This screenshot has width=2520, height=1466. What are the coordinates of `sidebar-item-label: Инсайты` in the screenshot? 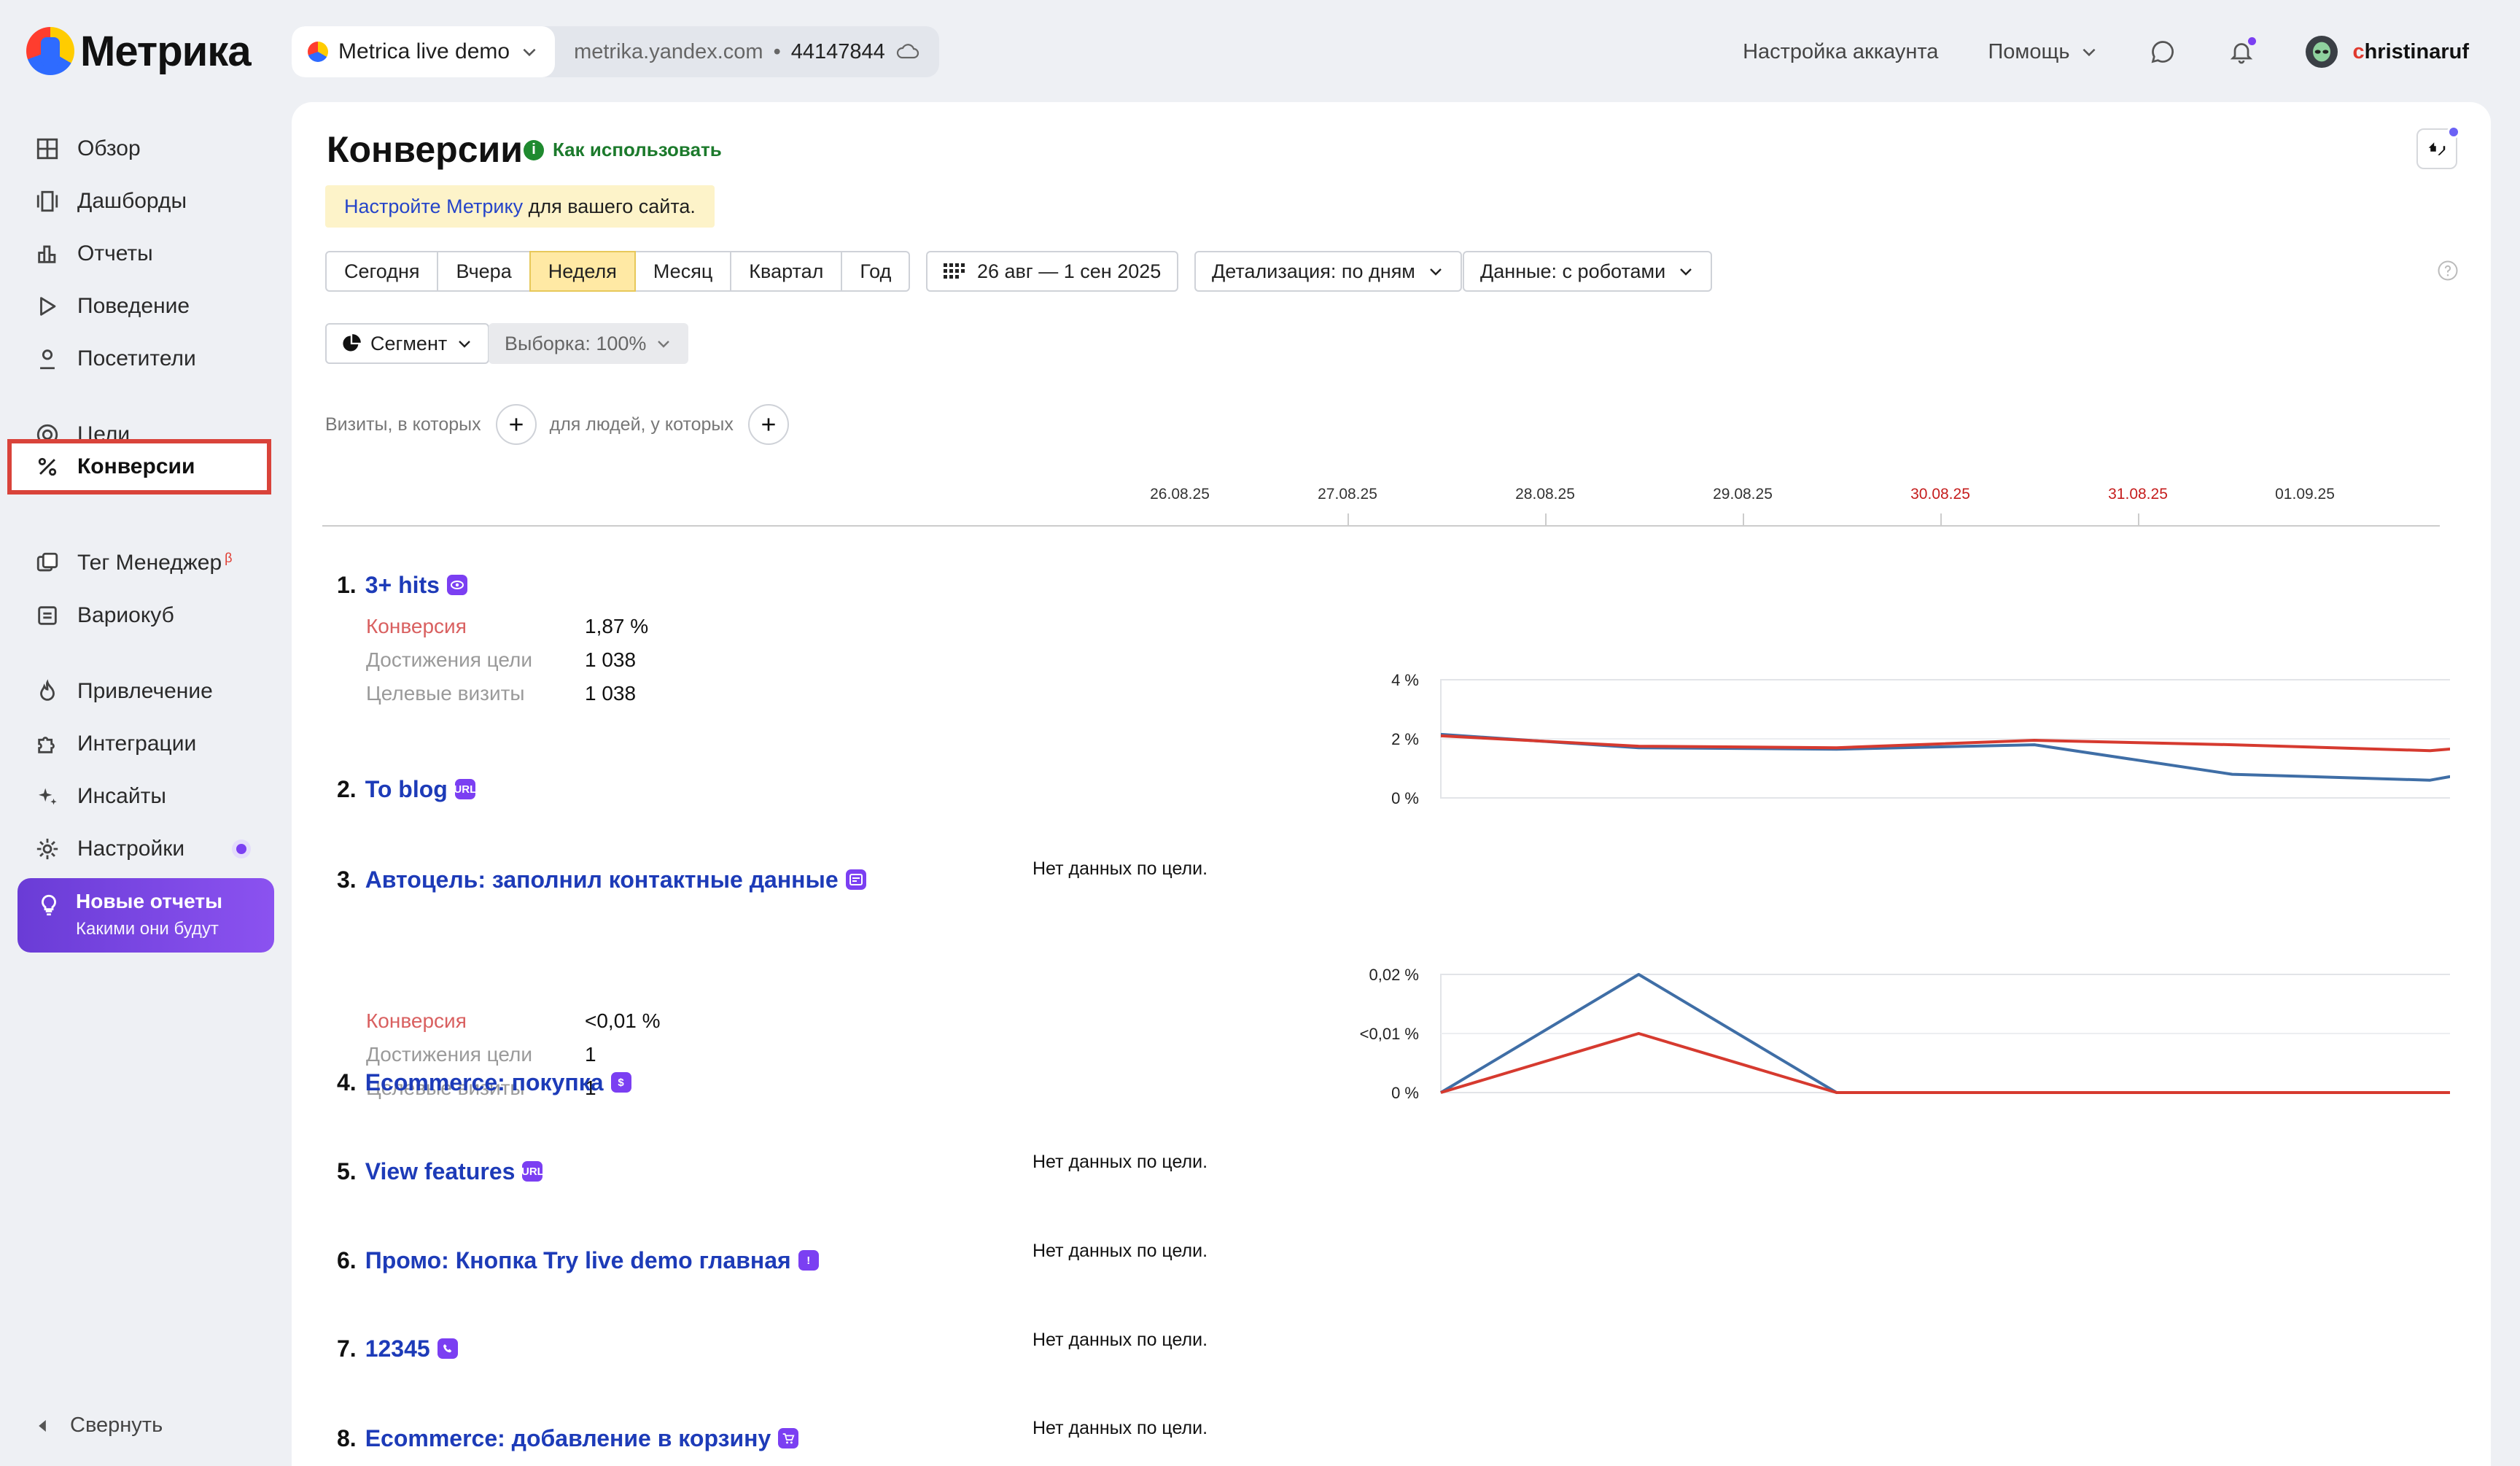 It's located at (121, 796).